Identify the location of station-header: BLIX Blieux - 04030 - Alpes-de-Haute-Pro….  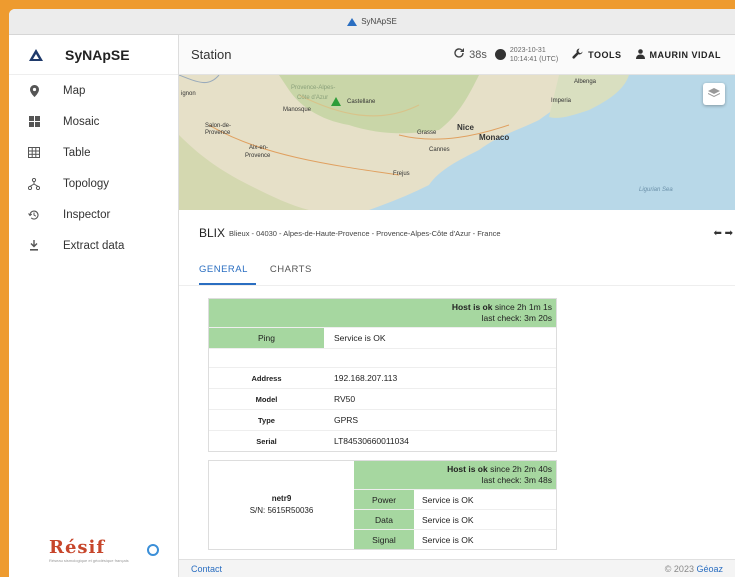
(457, 233).